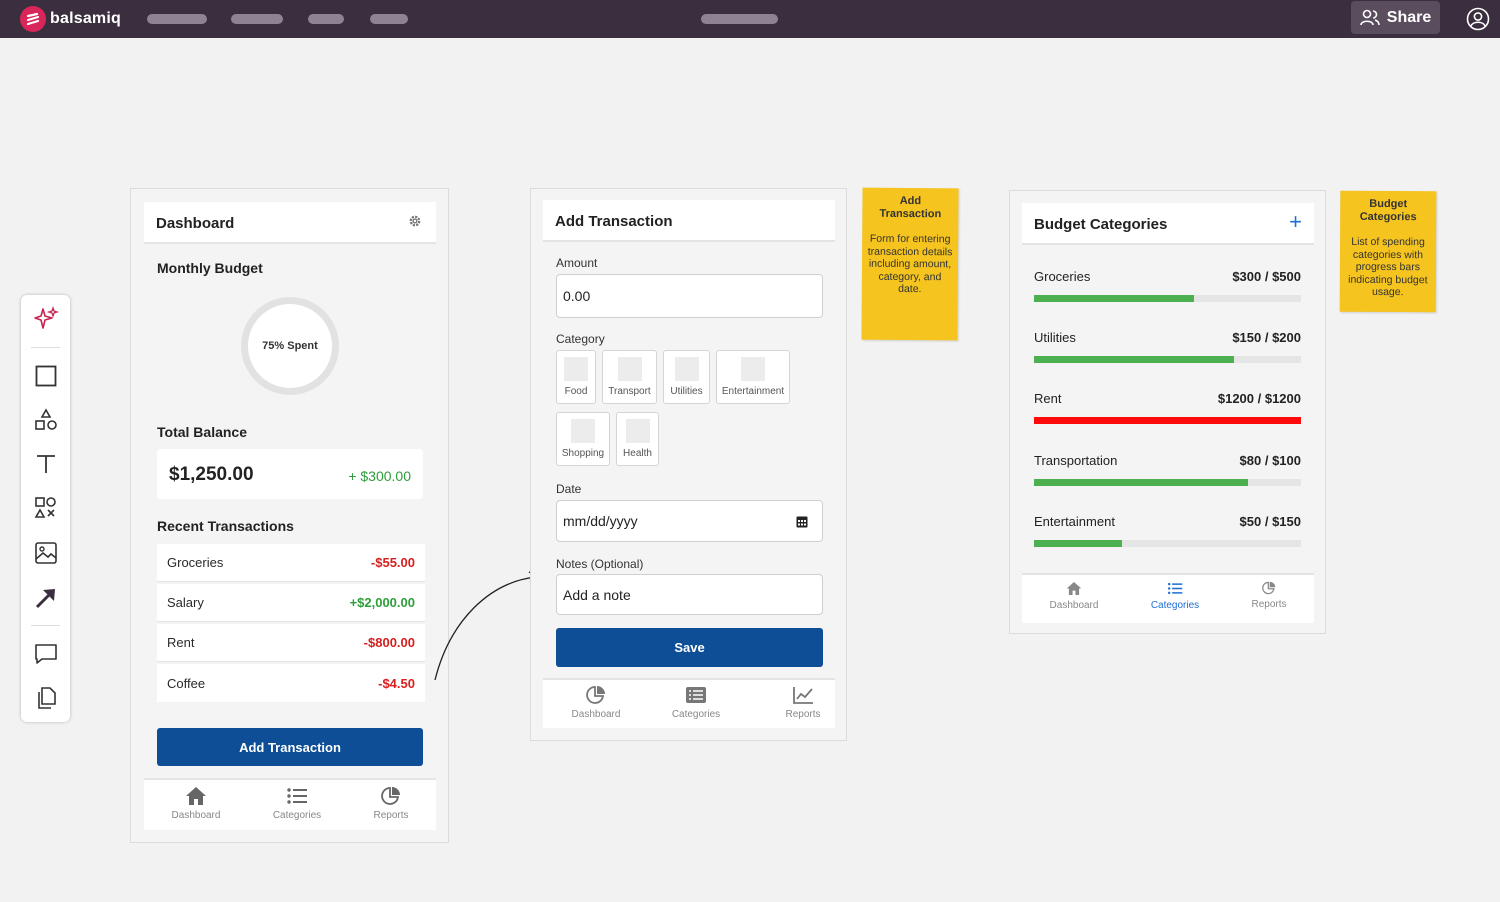 This screenshot has height=902, width=1500. I want to click on budget-category-amount: $150 / $200, so click(1266, 337).